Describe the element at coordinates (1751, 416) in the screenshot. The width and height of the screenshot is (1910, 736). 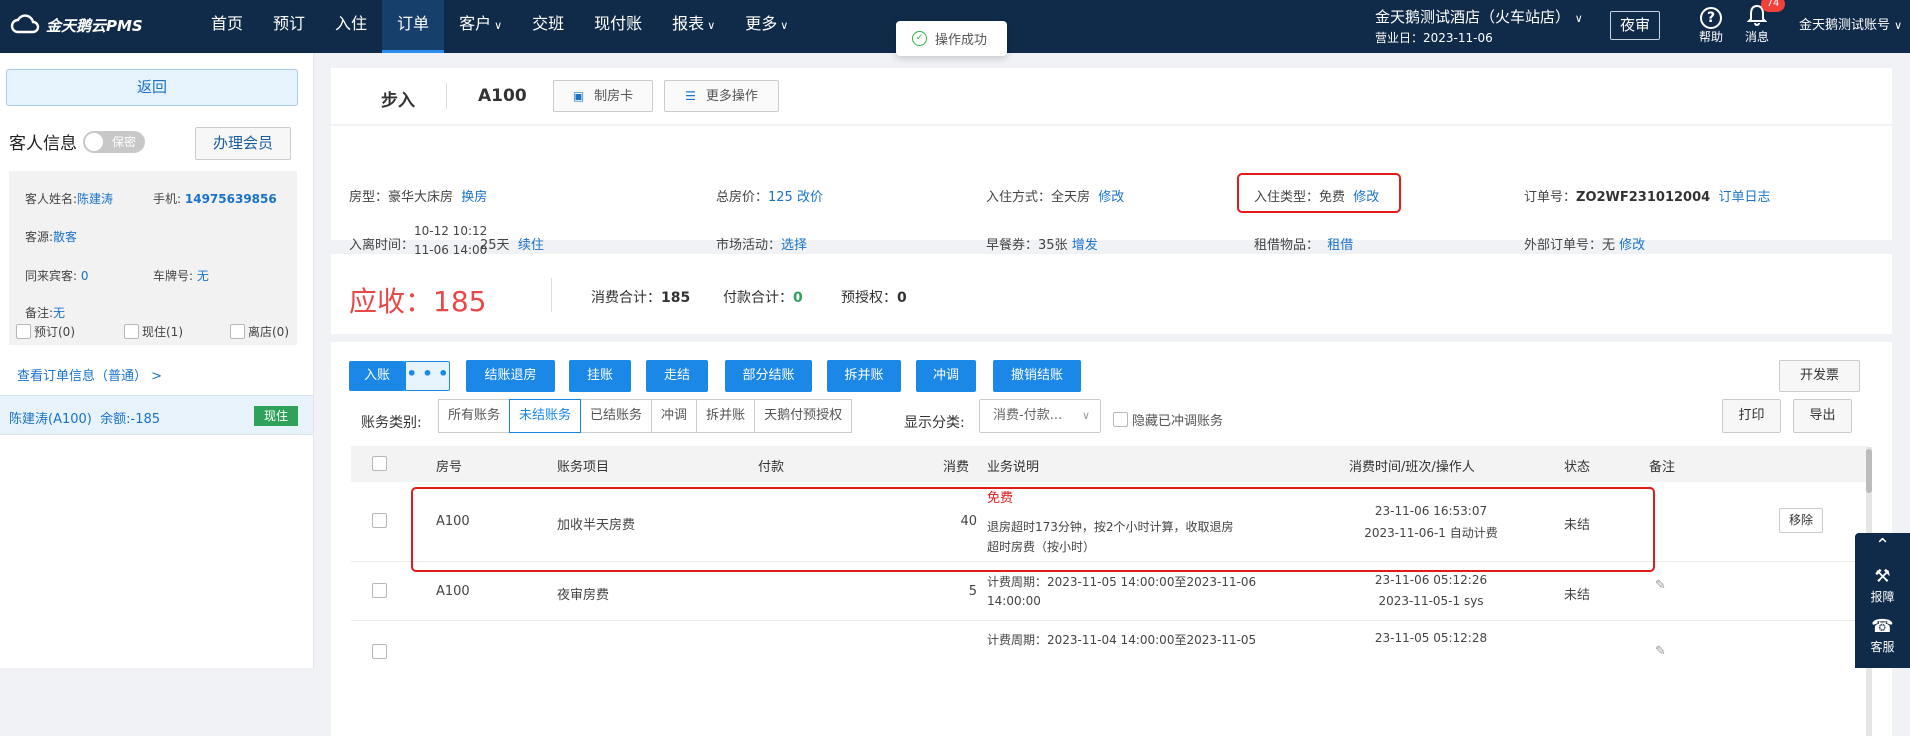
I see `print-button: 打印` at that location.